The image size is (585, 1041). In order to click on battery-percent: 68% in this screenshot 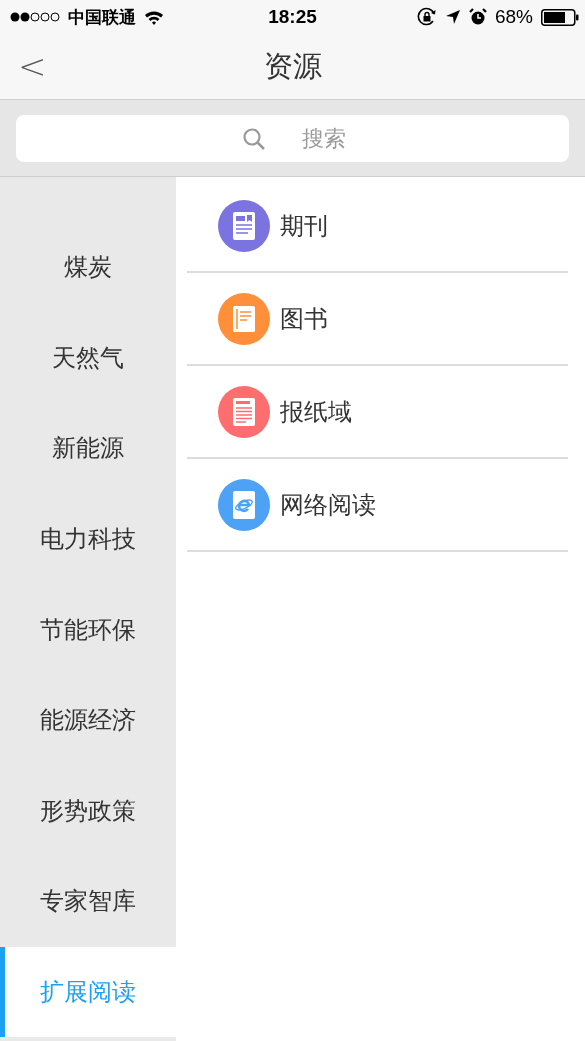, I will do `click(513, 17)`.